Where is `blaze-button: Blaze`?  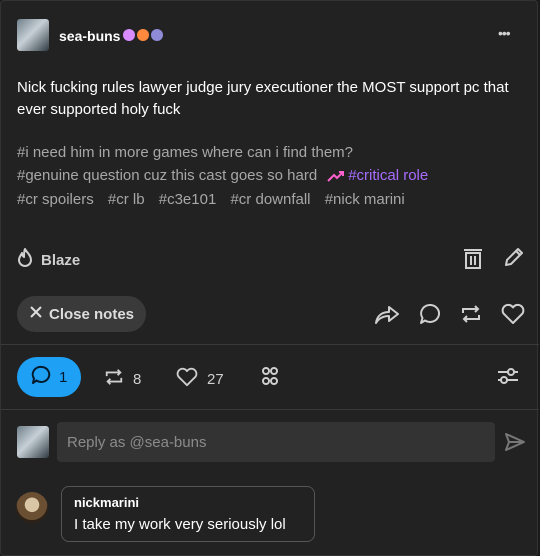 blaze-button: Blaze is located at coordinates (47, 260).